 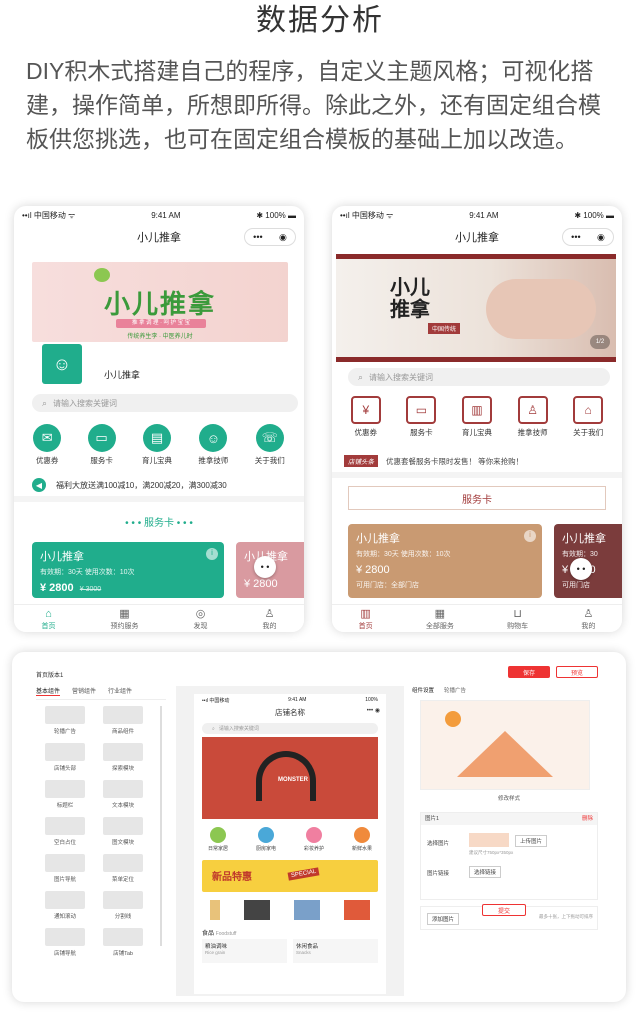 What do you see at coordinates (445, 561) in the screenshot?
I see `service-card: 小儿推拿 有效期：30天 使用次数：10次 ¥ 2800 可用门店：全部门店 i` at bounding box center [445, 561].